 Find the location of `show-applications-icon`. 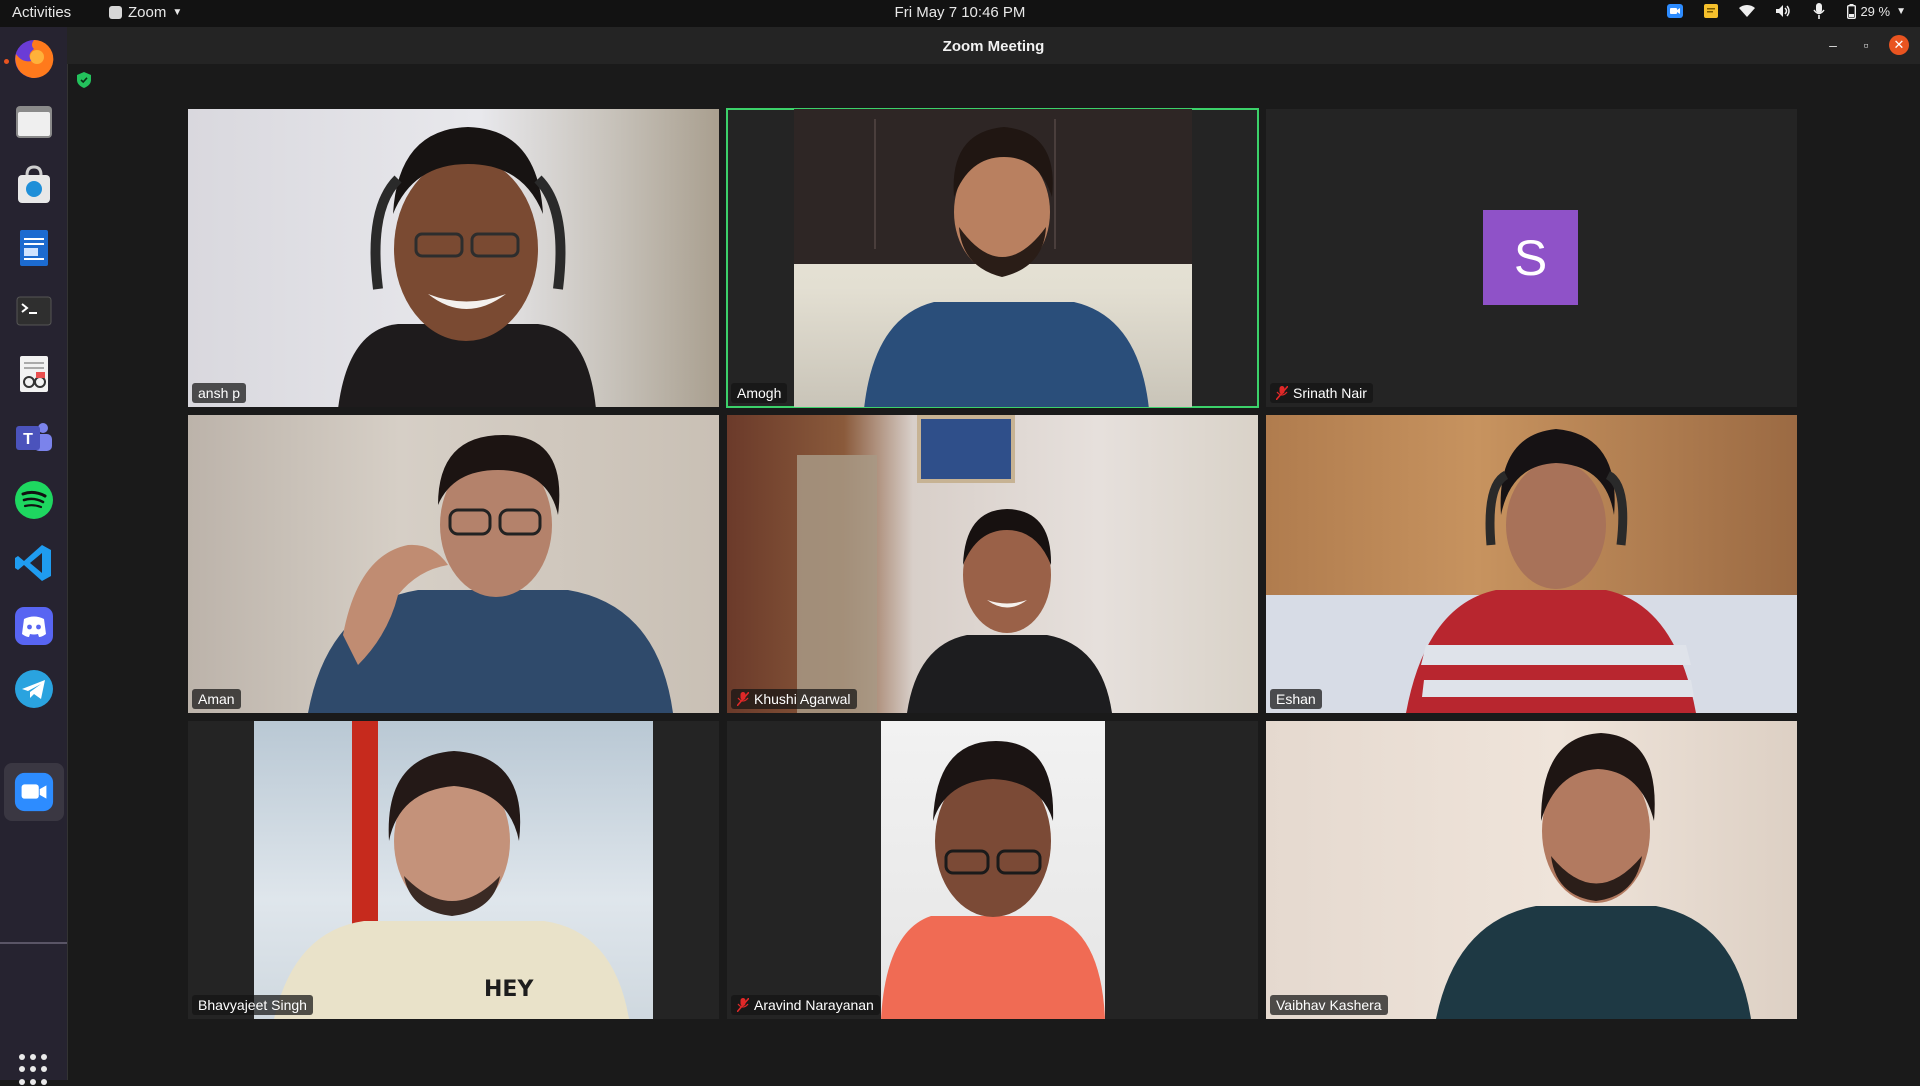

show-applications-icon is located at coordinates (35, 1070).